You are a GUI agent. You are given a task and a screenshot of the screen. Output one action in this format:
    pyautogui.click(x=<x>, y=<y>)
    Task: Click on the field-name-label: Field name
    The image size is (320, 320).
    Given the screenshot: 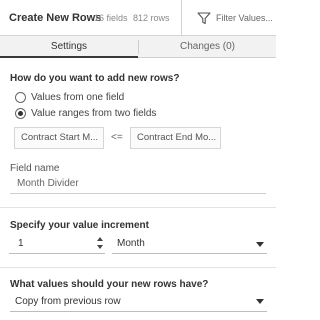 What is the action you would take?
    pyautogui.click(x=35, y=168)
    